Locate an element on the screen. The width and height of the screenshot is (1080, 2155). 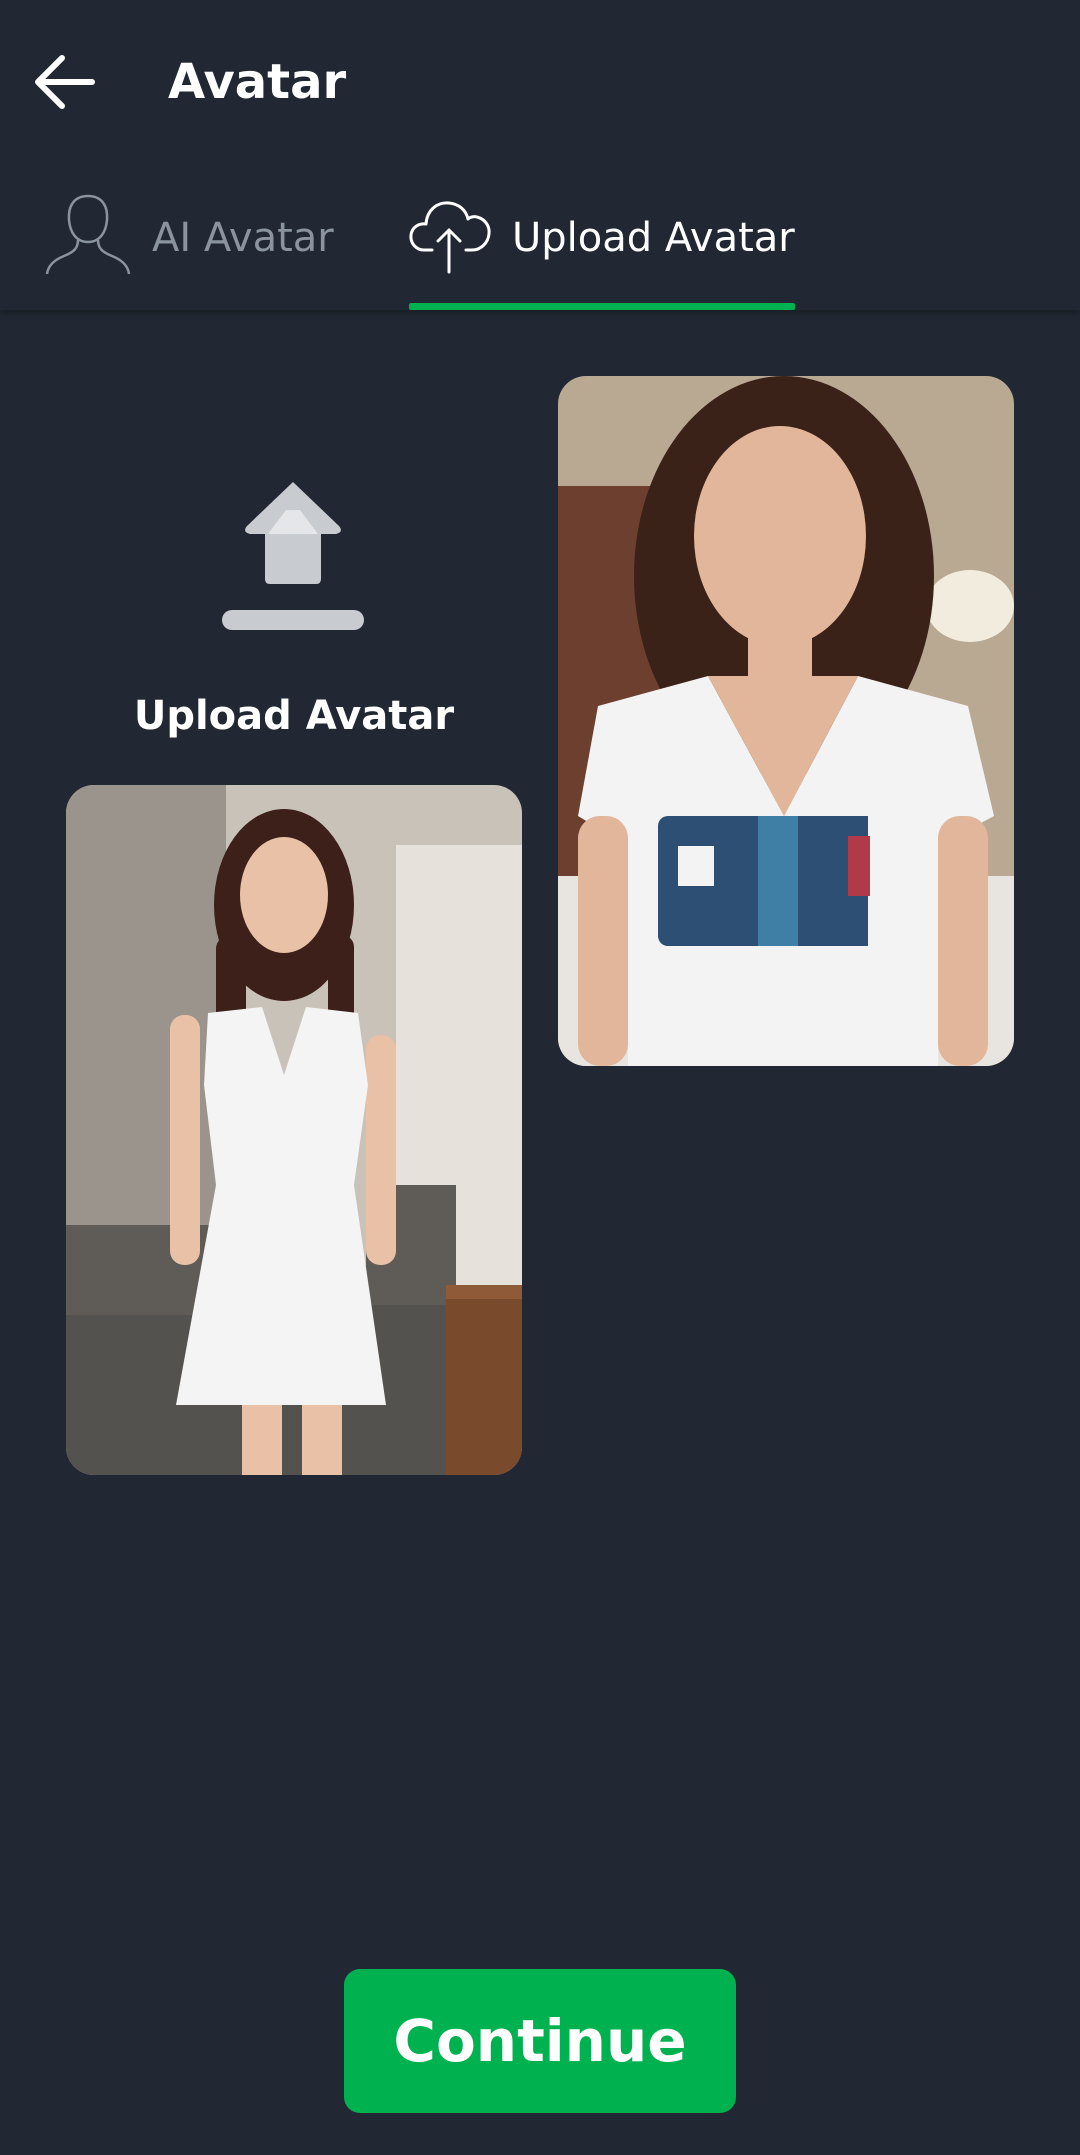
tab-ai-avatar-label: AI Avatar is located at coordinates (243, 238).